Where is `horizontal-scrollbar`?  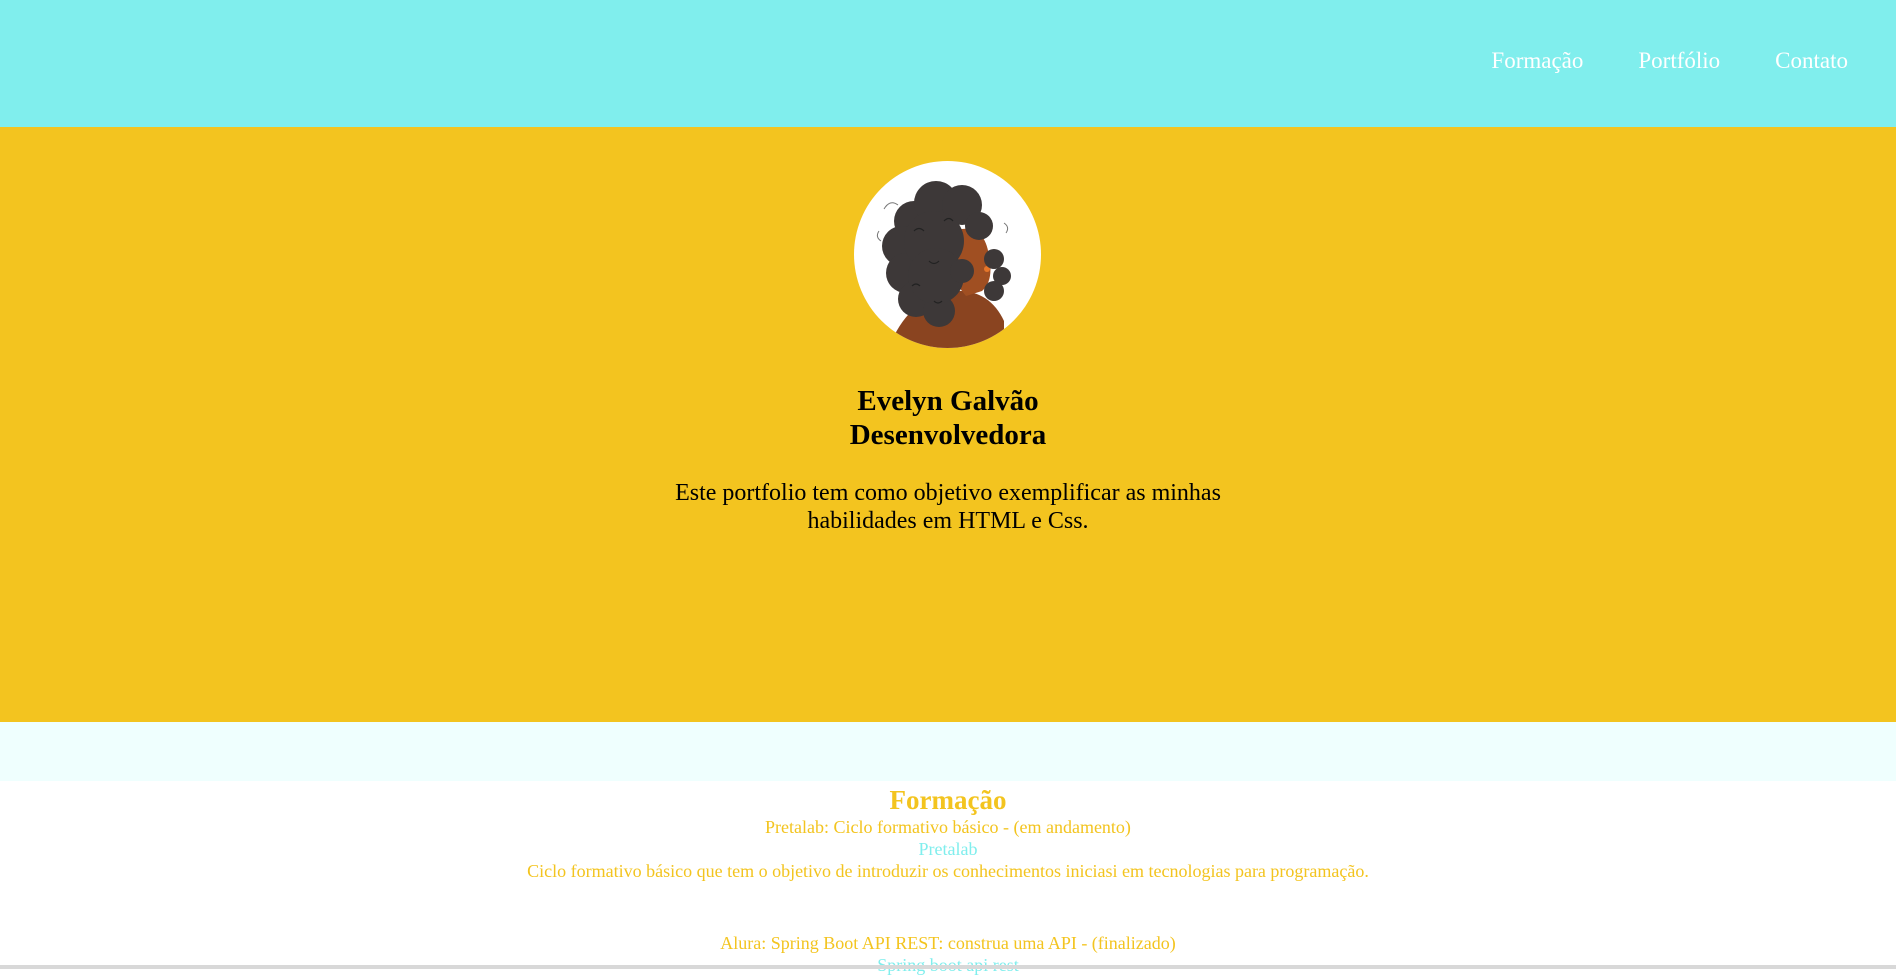 horizontal-scrollbar is located at coordinates (948, 967).